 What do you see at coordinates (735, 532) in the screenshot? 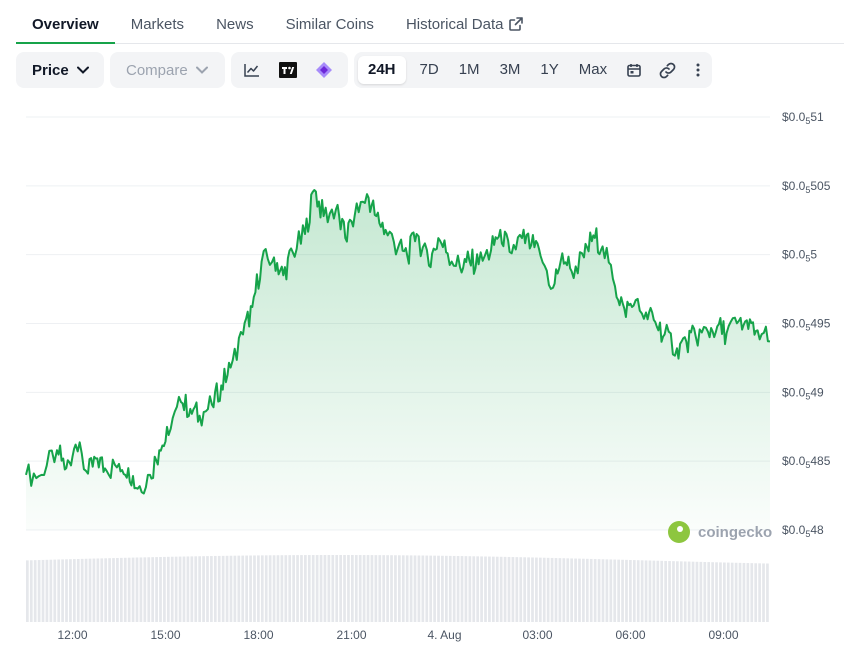
I see `watermark-text: coingecko` at bounding box center [735, 532].